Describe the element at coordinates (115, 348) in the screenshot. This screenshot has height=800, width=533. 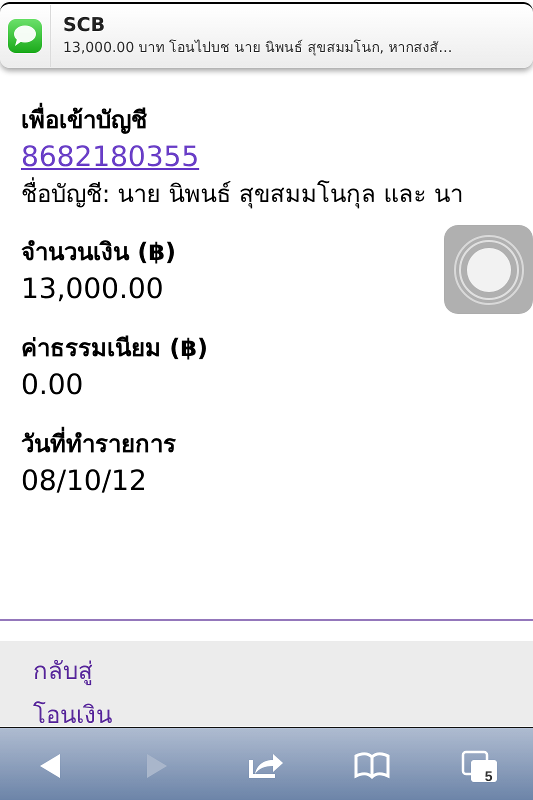
I see `field-label: ค่าธรรมเนียม (฿)` at that location.